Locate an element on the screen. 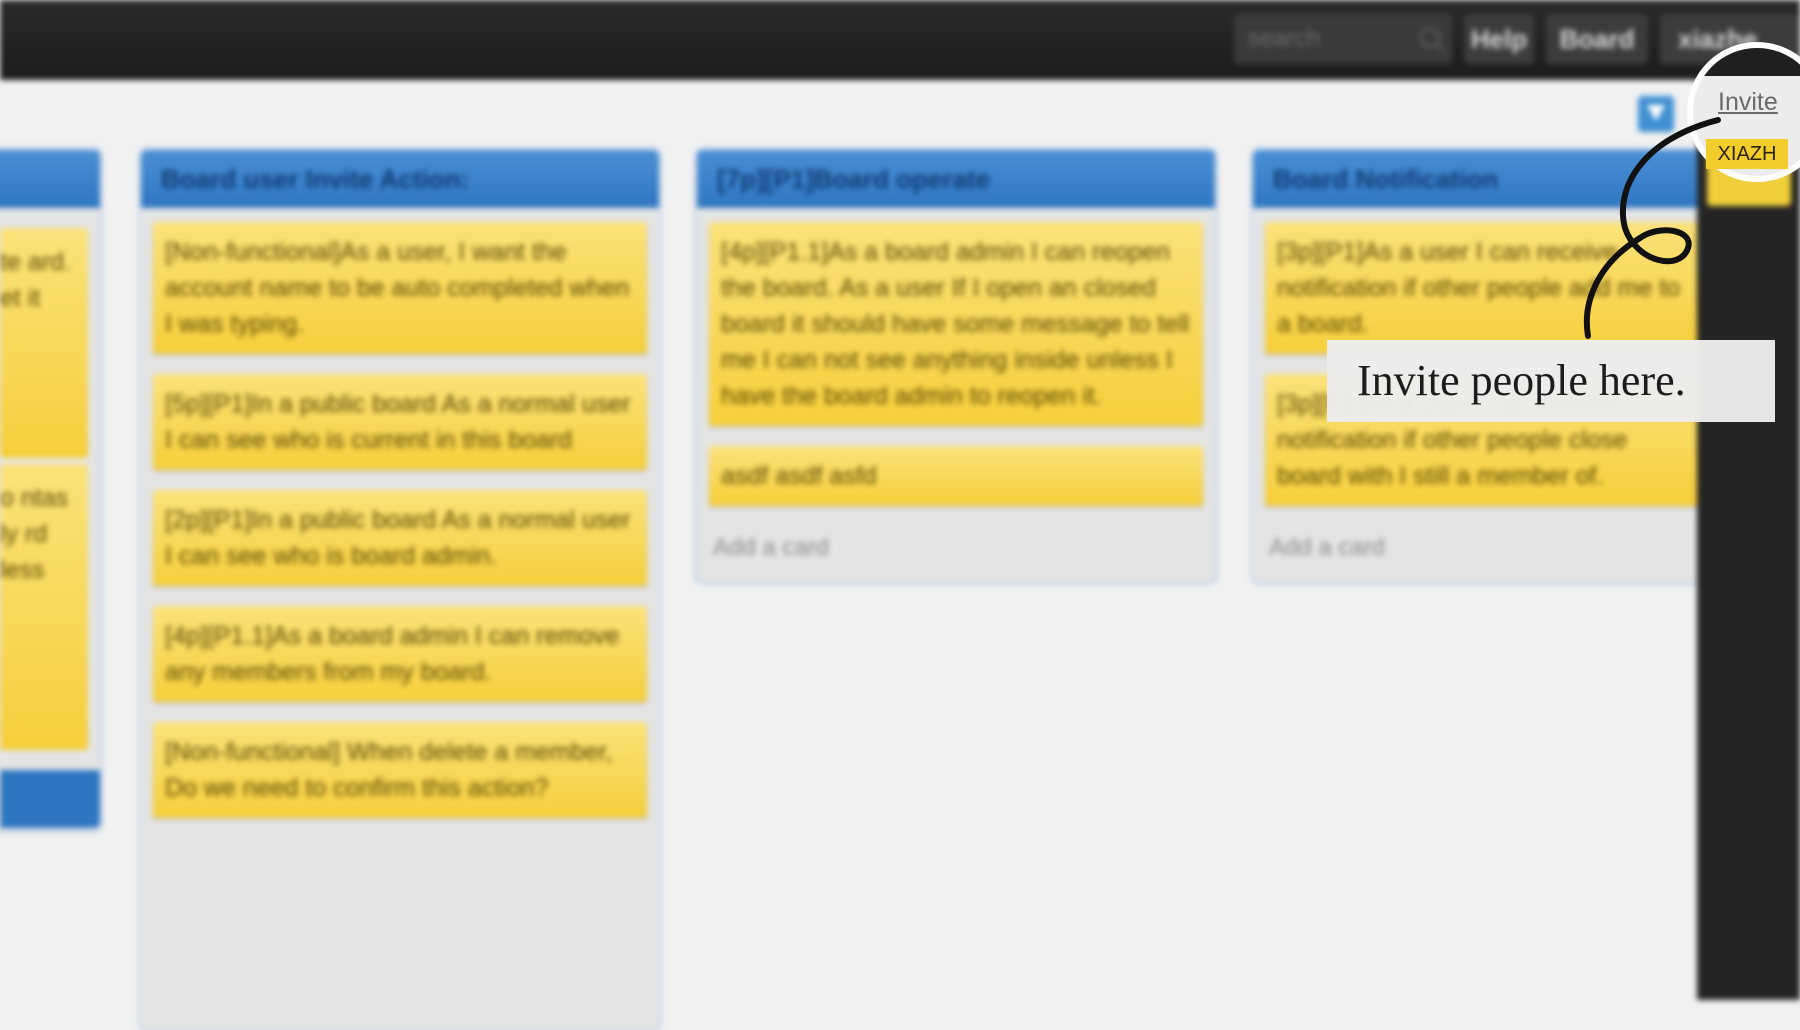 The width and height of the screenshot is (1800, 1030). hand-drawn-arrow is located at coordinates (1652, 228).